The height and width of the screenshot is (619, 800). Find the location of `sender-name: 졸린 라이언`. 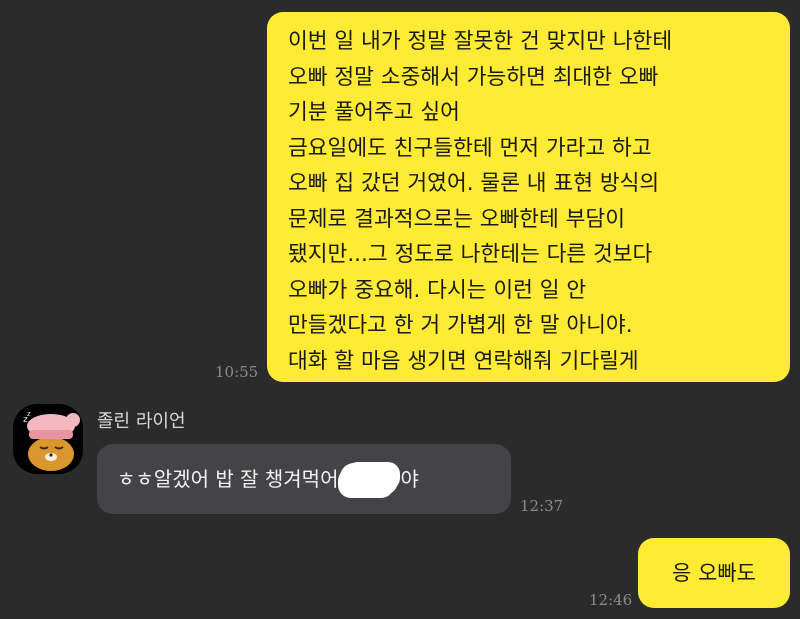

sender-name: 졸린 라이언 is located at coordinates (141, 421).